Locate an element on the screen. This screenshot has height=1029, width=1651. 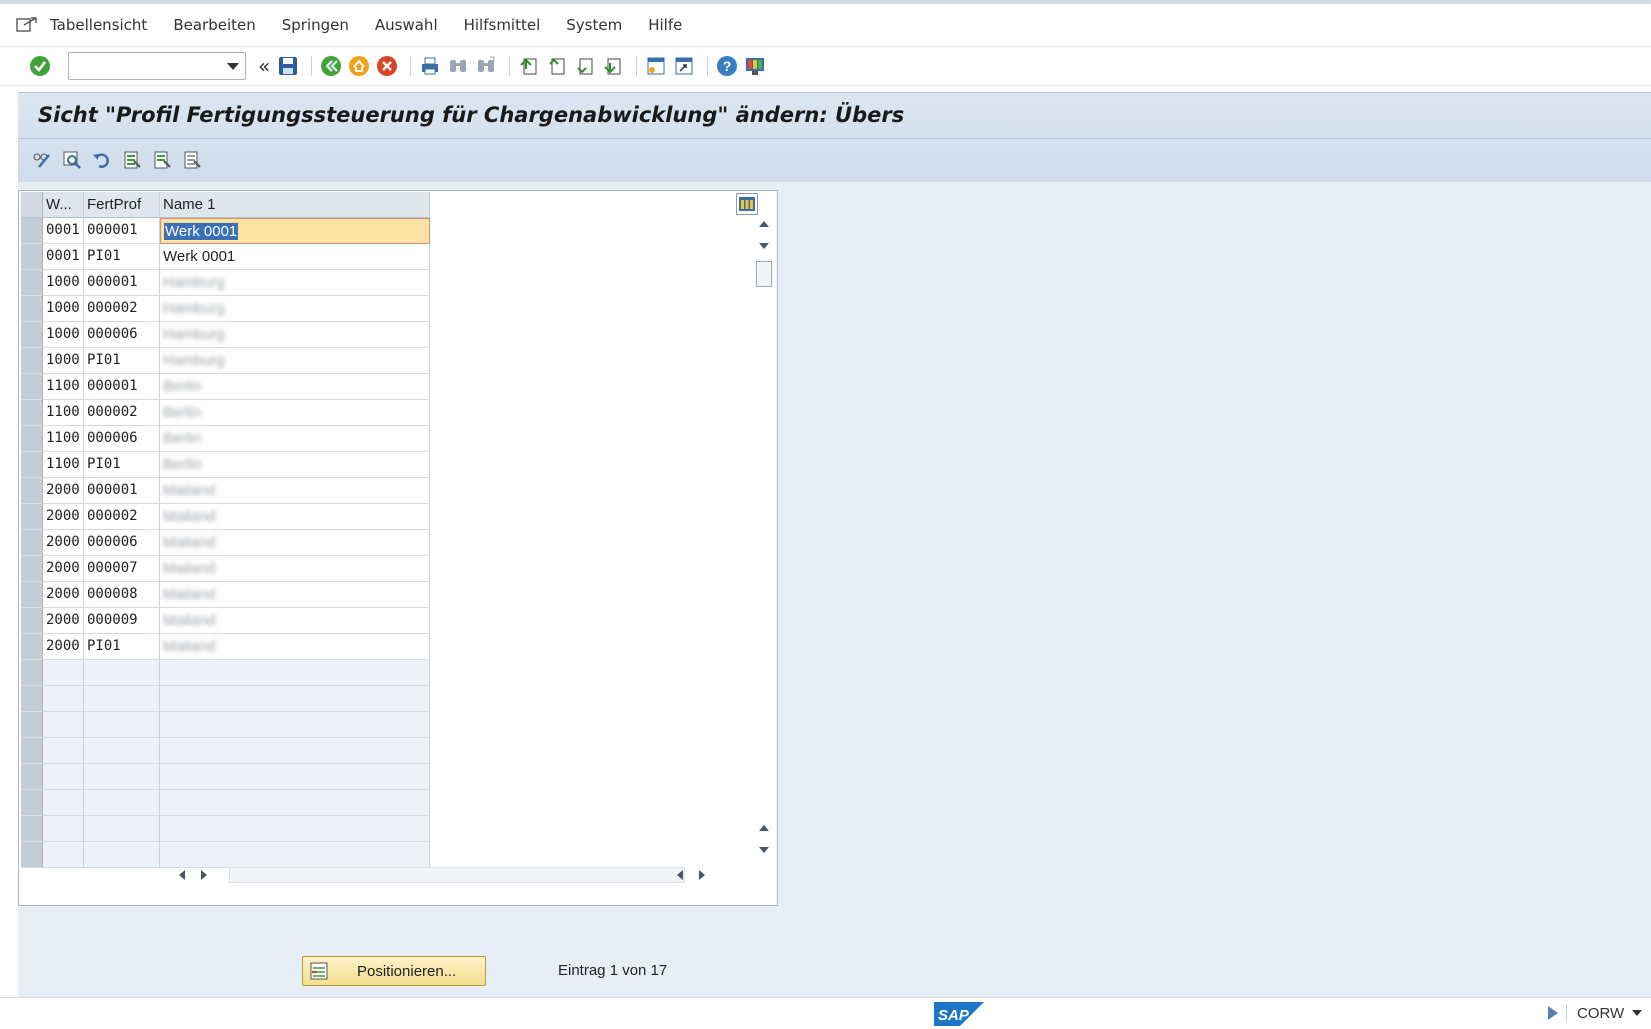
table-row: 2000 000002 Mailand is located at coordinates (225, 517).